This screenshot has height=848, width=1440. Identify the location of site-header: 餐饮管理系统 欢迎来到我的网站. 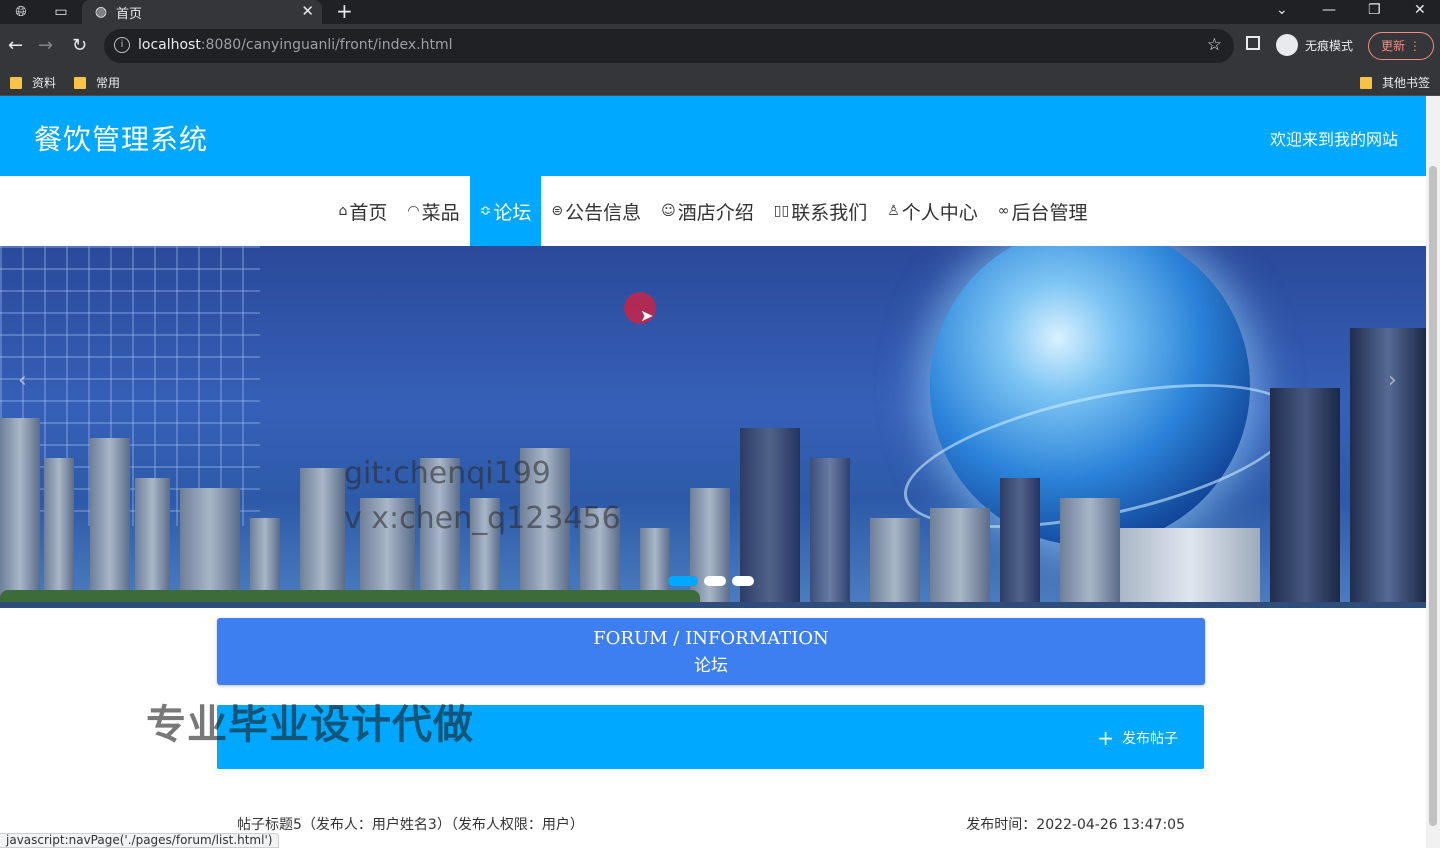
(713, 136).